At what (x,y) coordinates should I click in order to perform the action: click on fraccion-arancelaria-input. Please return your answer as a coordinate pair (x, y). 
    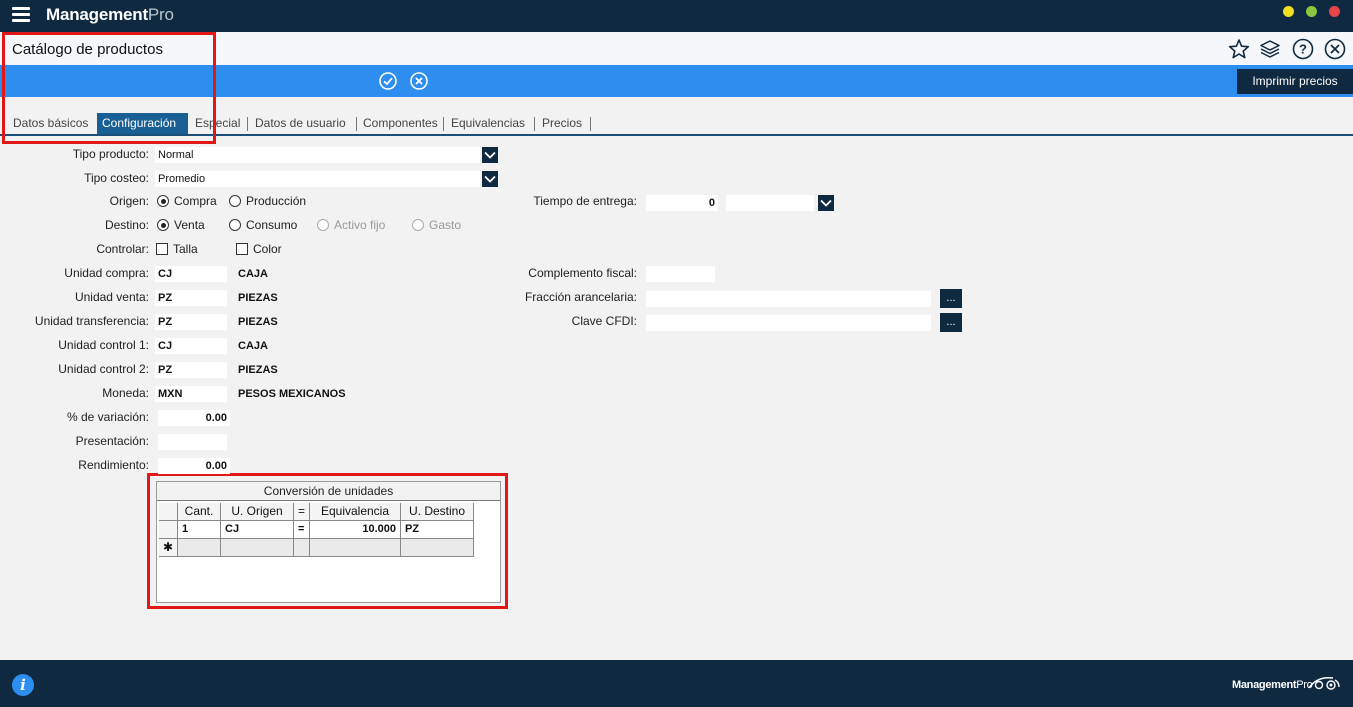
    Looking at the image, I should click on (788, 299).